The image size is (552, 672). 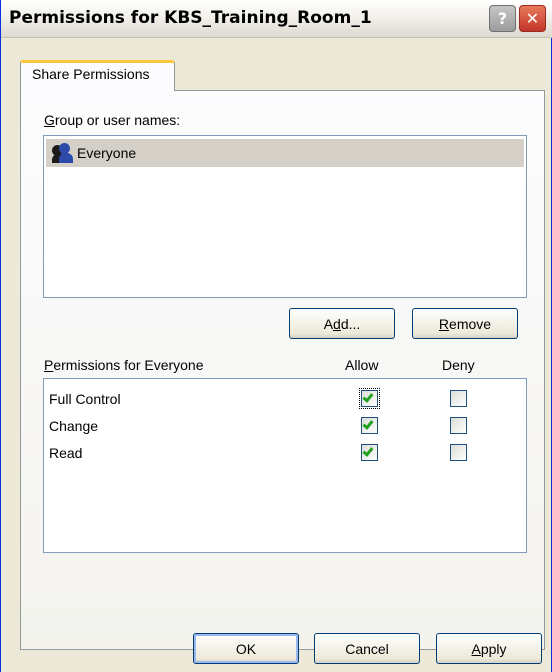 I want to click on window-title: Permissions for KBS_Training_Room_1, so click(x=190, y=18).